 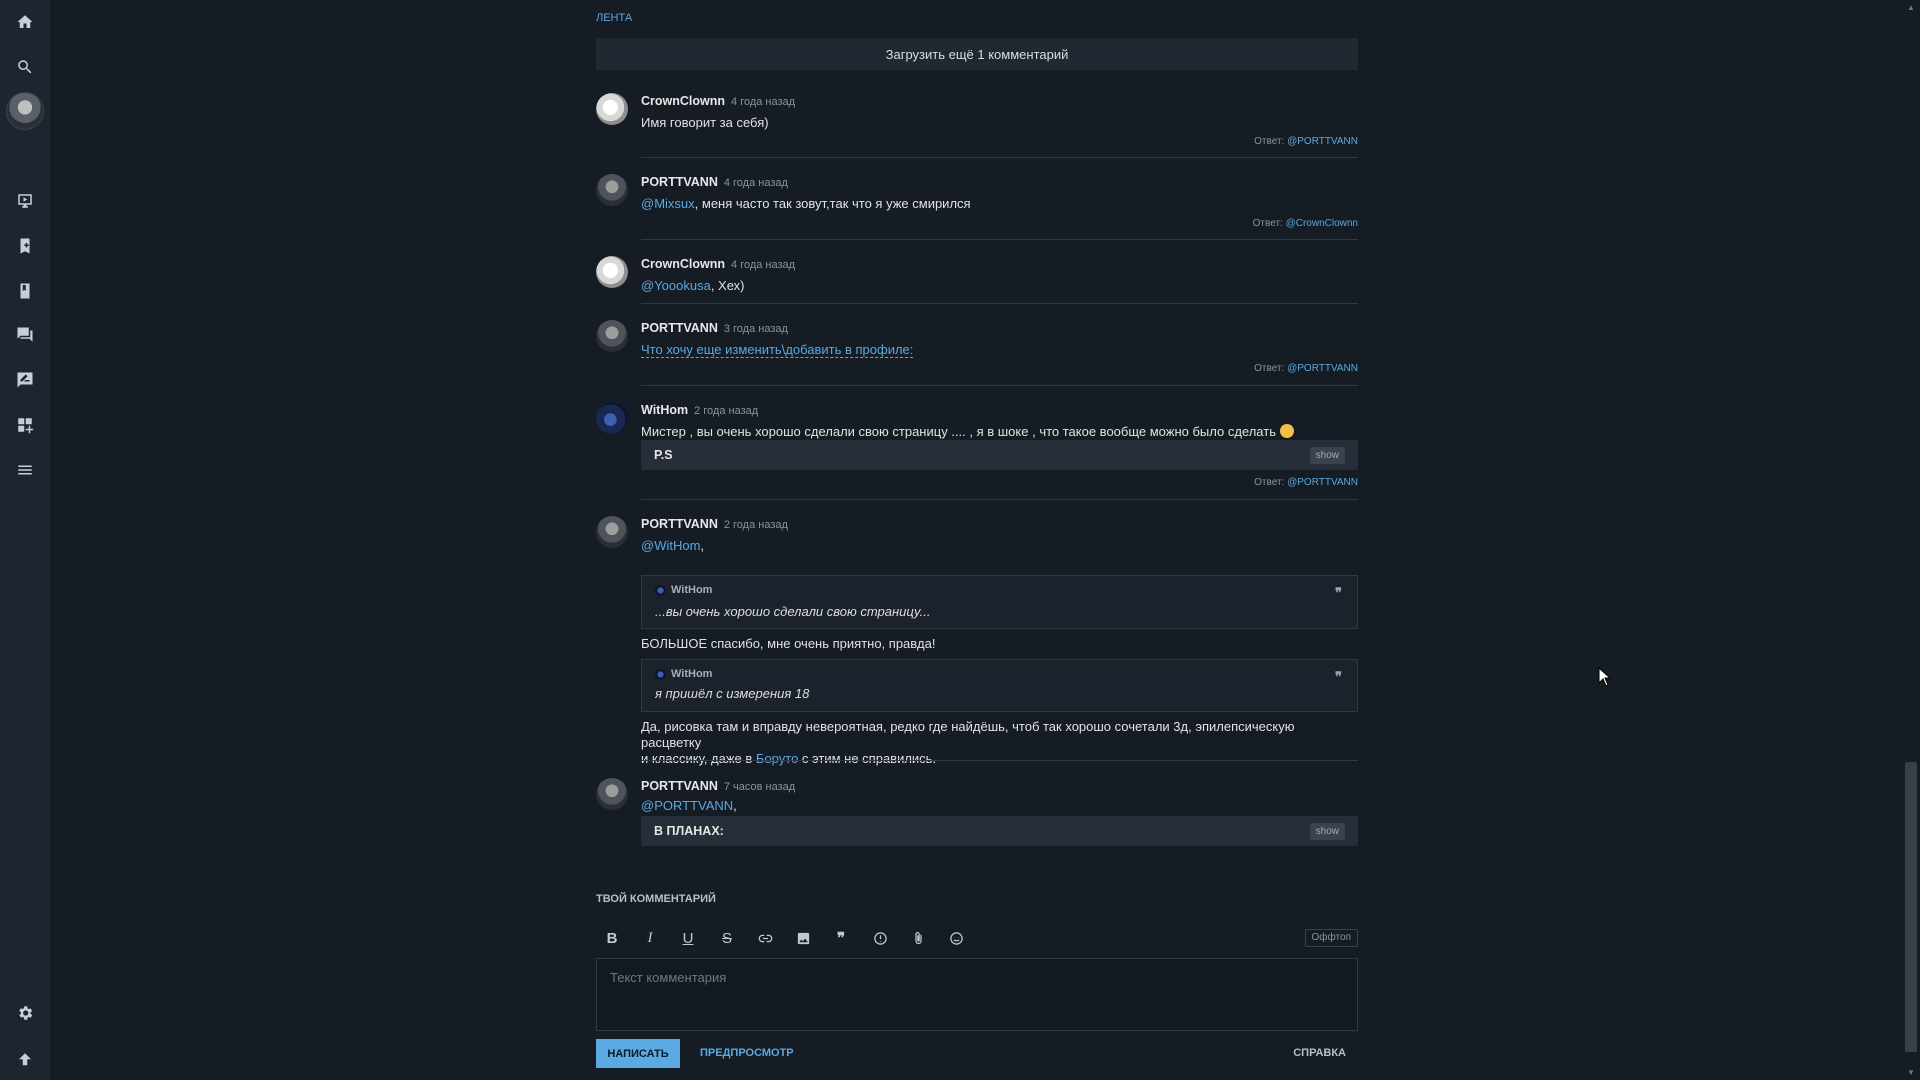 I want to click on smile-icon, so click(x=956, y=938).